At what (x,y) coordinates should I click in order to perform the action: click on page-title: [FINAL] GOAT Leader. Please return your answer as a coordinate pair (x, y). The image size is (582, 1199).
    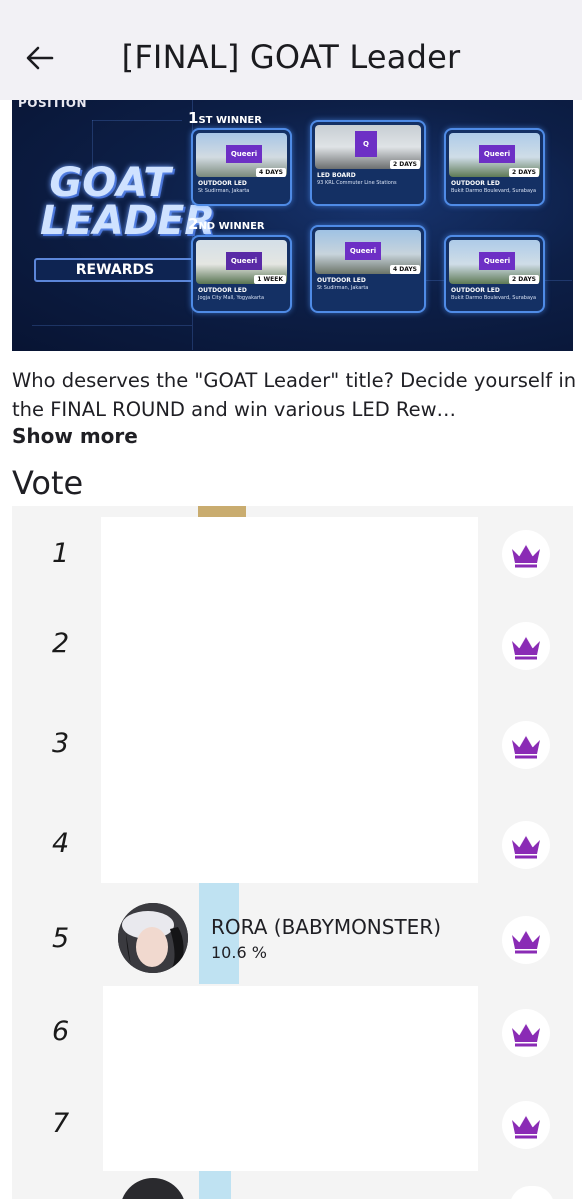
    Looking at the image, I should click on (291, 57).